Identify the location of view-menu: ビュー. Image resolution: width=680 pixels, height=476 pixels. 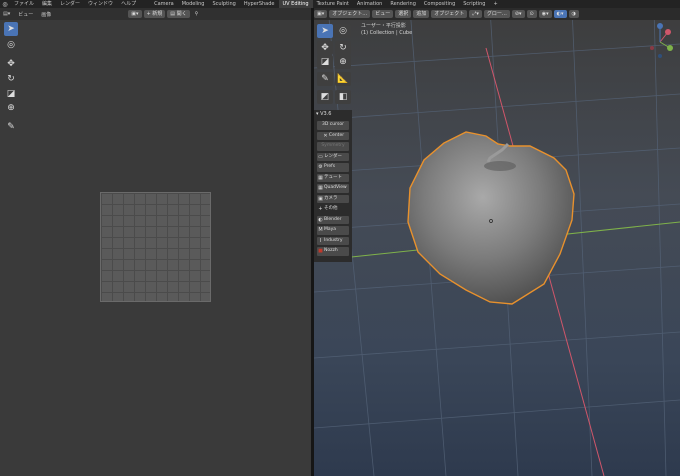
(383, 14).